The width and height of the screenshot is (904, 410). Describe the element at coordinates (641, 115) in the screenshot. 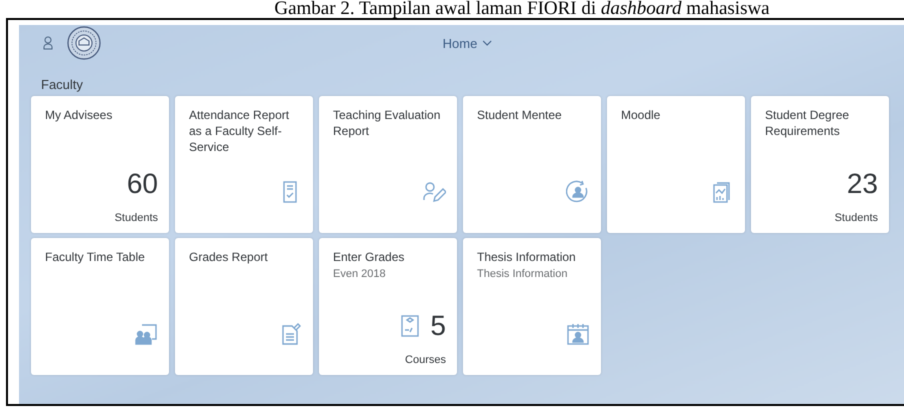

I see `tile-title: Moodle` at that location.